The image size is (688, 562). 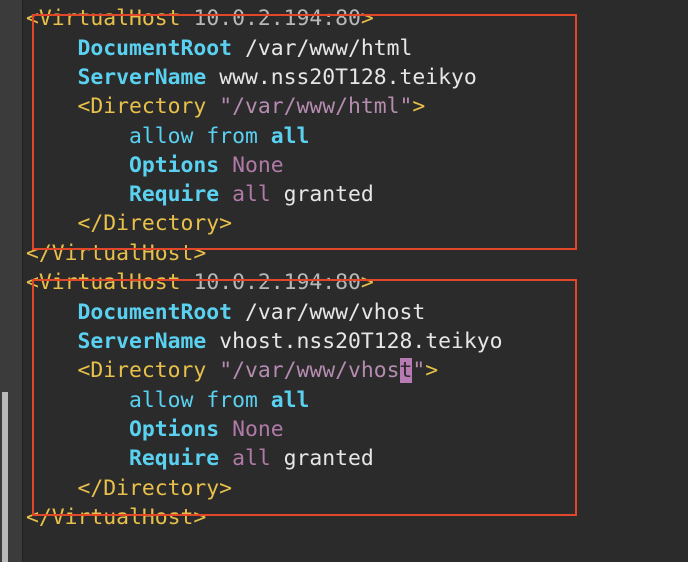 What do you see at coordinates (5, 477) in the screenshot?
I see `scrollbar-strip` at bounding box center [5, 477].